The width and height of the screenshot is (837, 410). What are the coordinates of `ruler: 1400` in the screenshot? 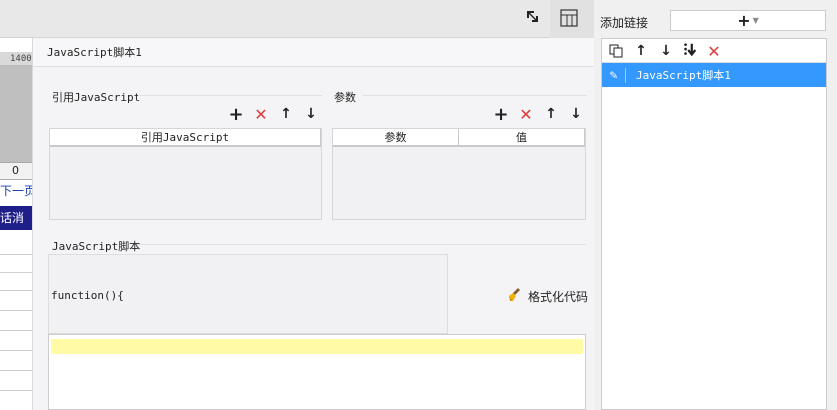 It's located at (16, 59).